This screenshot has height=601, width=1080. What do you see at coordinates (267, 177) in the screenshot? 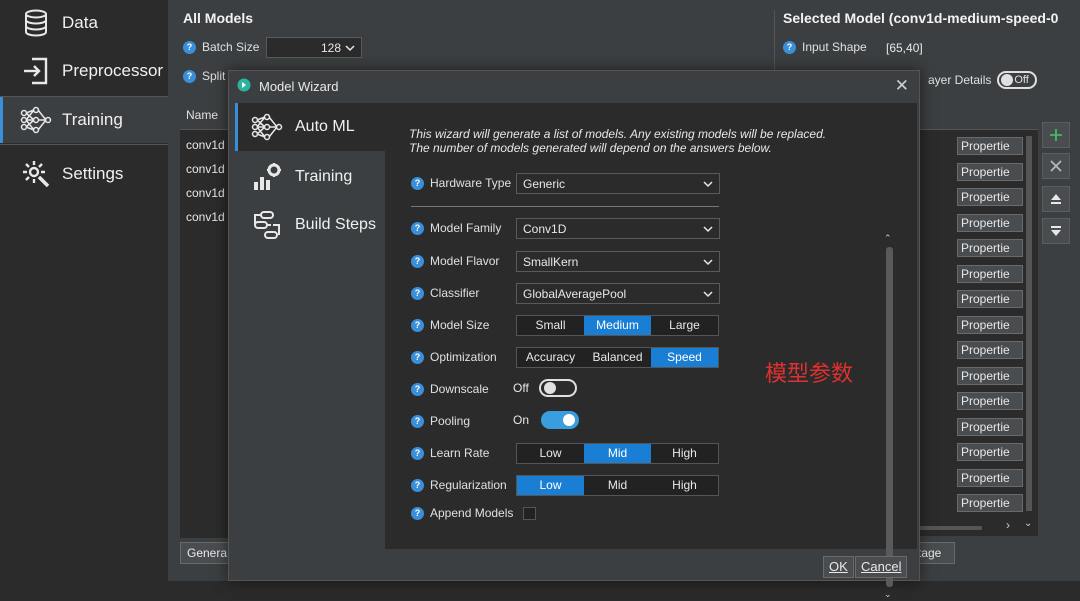
I see `training-chart-icon` at bounding box center [267, 177].